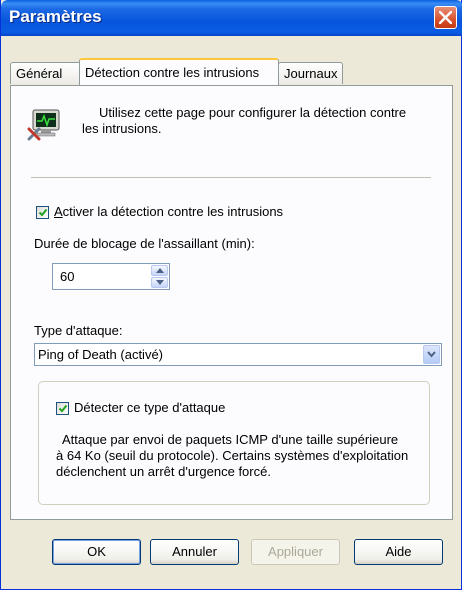 The height and width of the screenshot is (590, 462). Describe the element at coordinates (67, 276) in the screenshot. I see `block-duration-value: 60` at that location.